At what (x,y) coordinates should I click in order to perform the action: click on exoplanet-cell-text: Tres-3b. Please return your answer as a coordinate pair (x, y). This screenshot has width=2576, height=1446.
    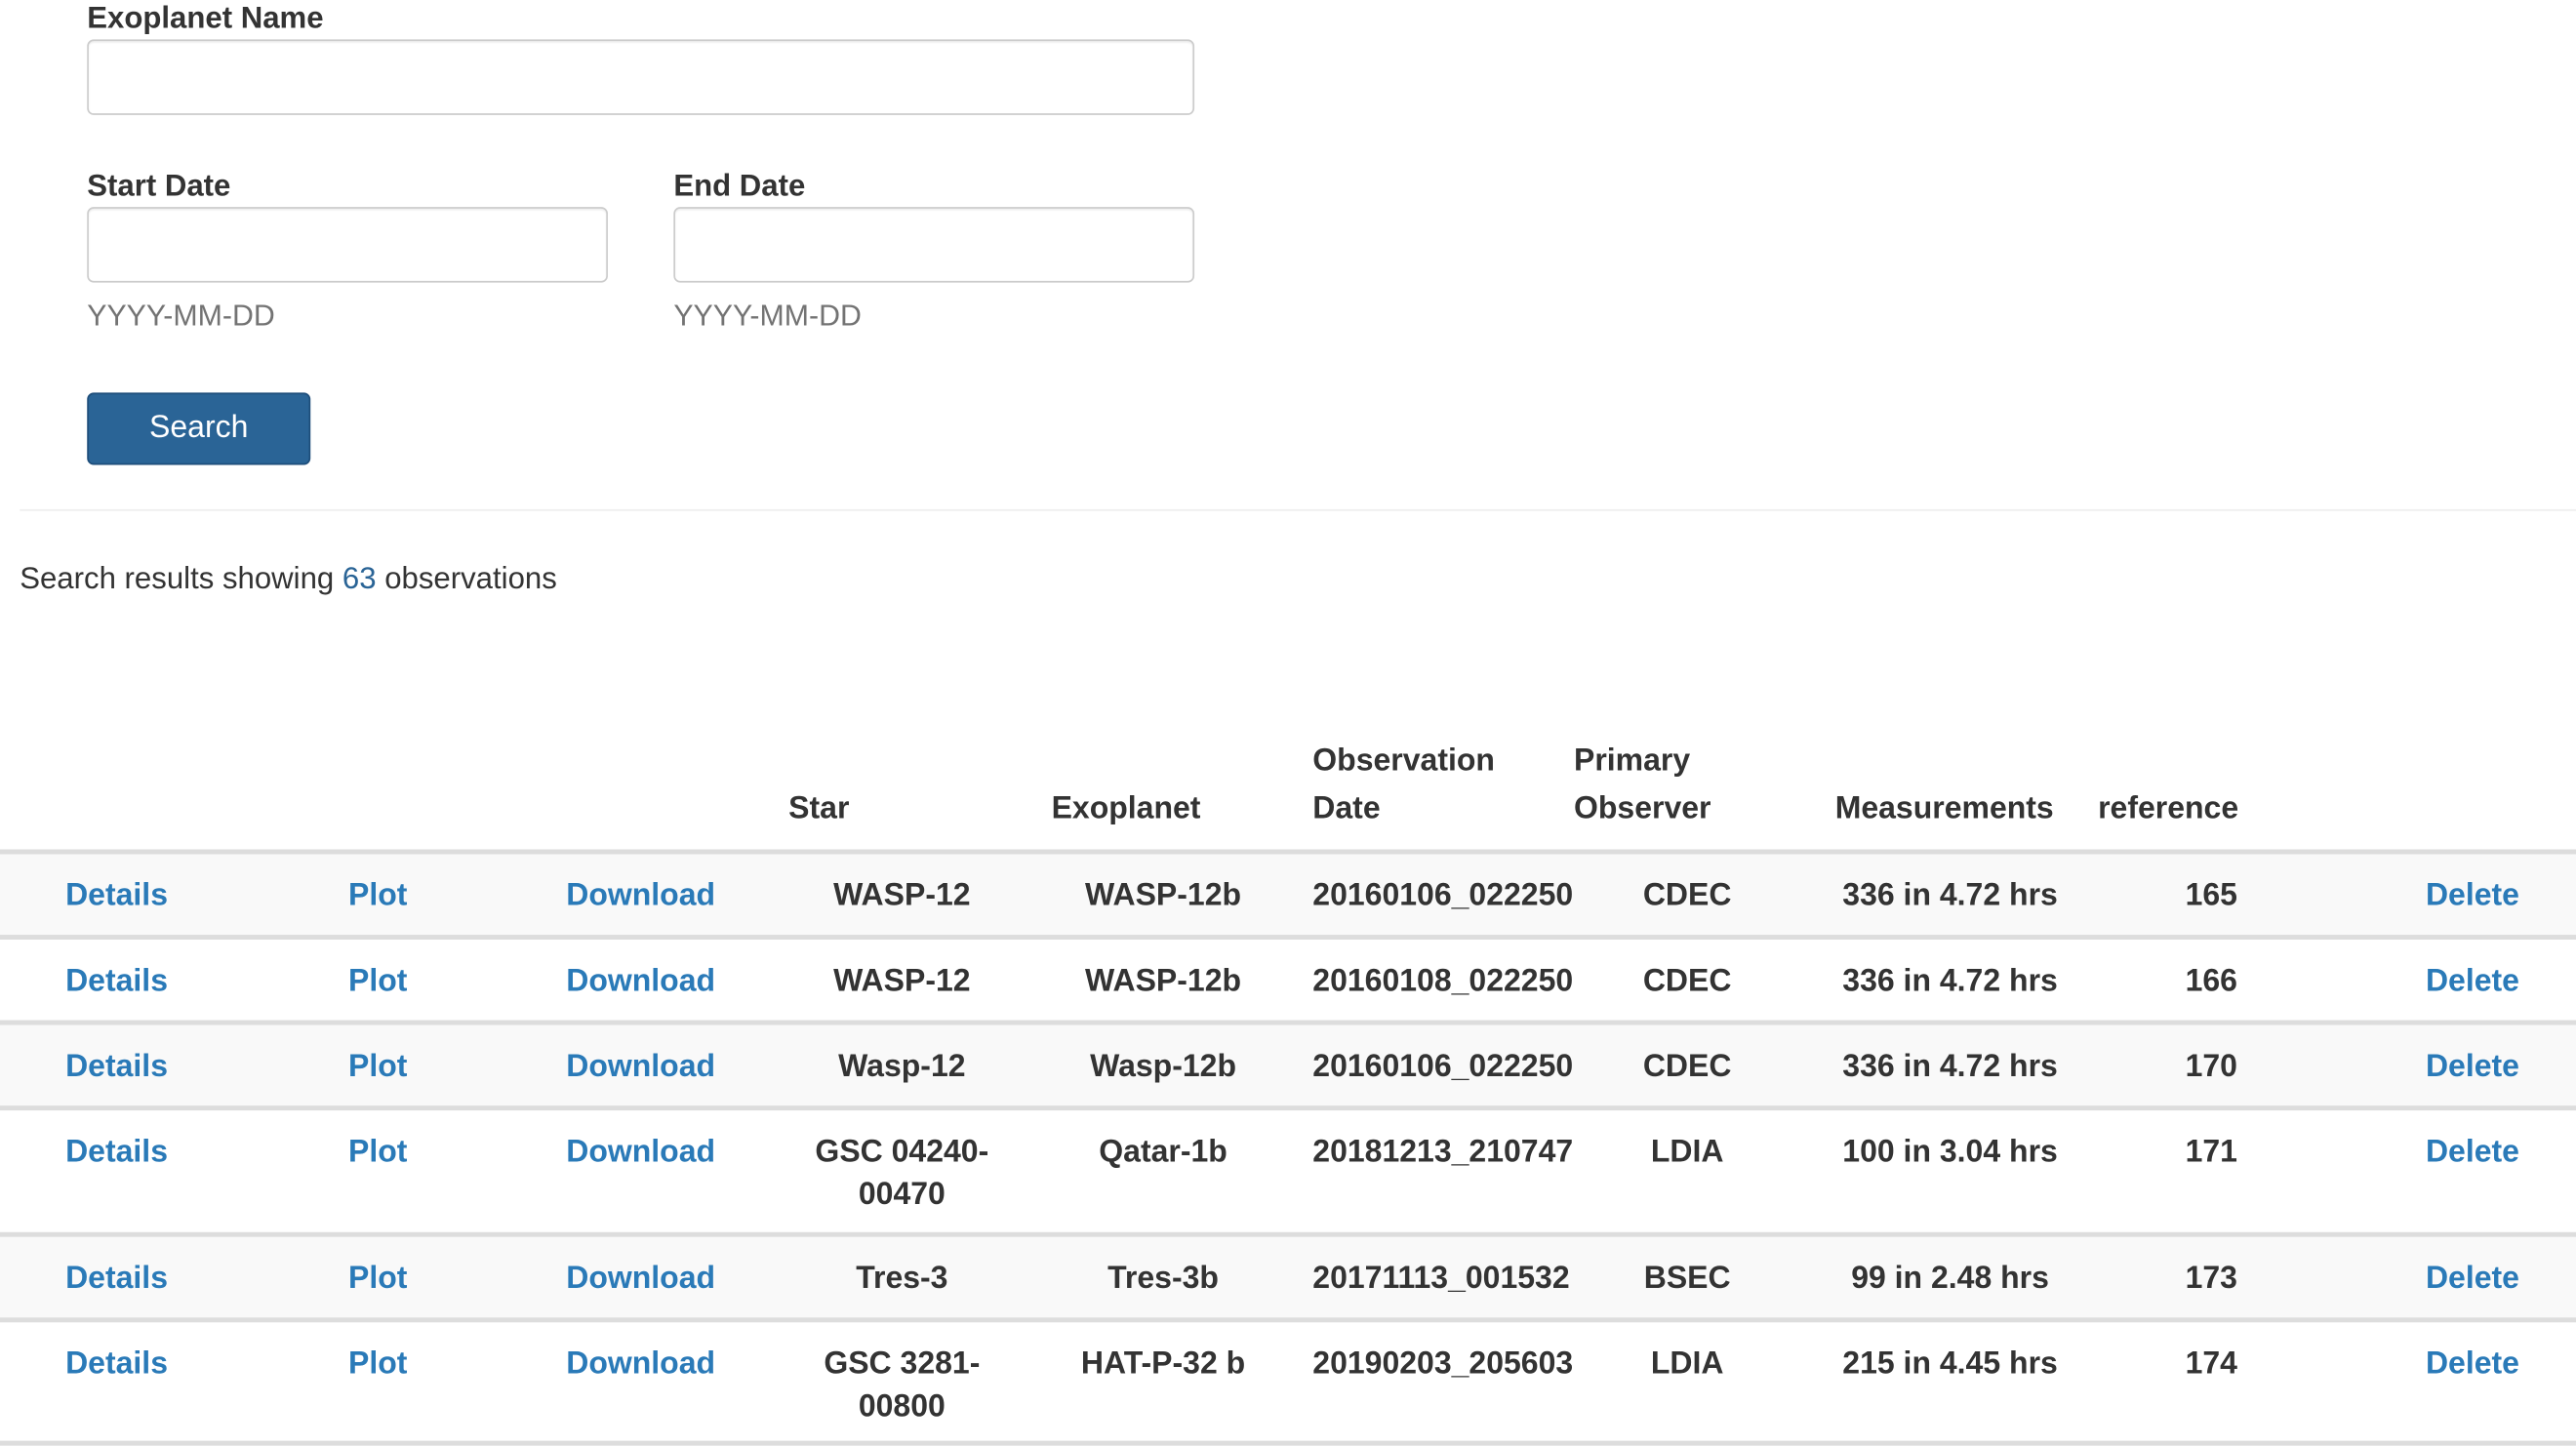
    Looking at the image, I should click on (1163, 1279).